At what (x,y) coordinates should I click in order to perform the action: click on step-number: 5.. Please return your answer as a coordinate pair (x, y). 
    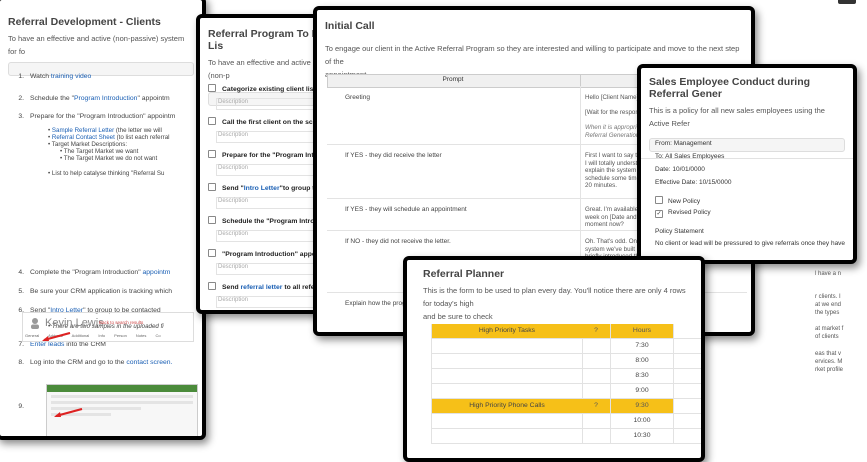
    Looking at the image, I should click on (21, 291).